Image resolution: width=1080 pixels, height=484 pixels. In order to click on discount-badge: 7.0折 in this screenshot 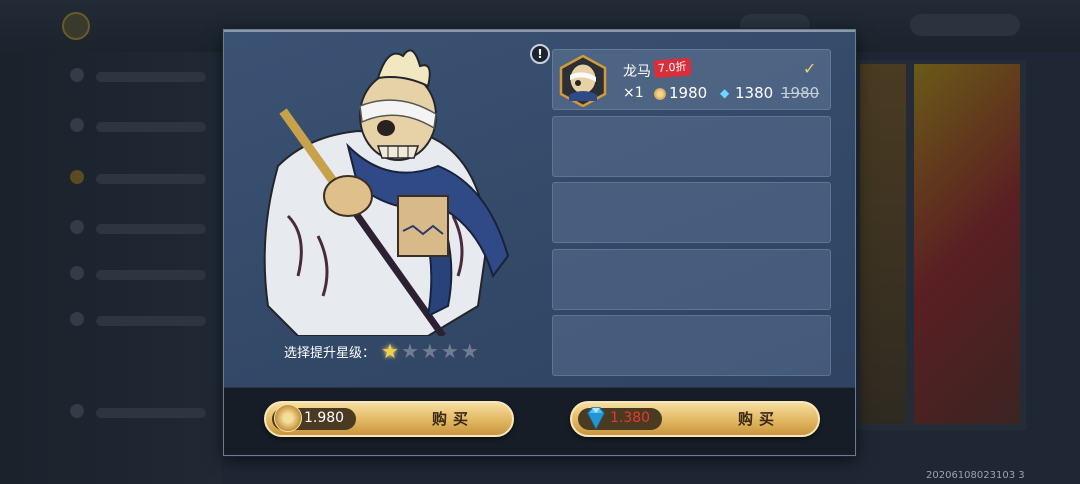, I will do `click(672, 68)`.